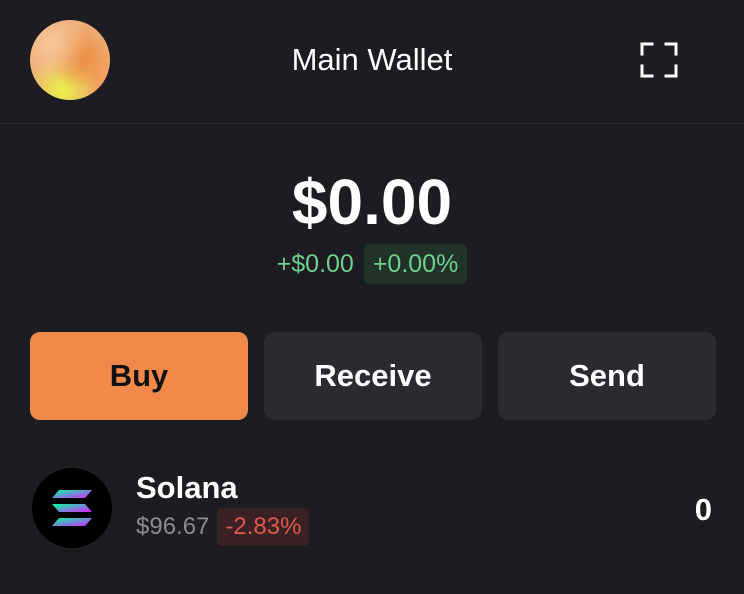  What do you see at coordinates (703, 509) in the screenshot?
I see `token-balance: 0` at bounding box center [703, 509].